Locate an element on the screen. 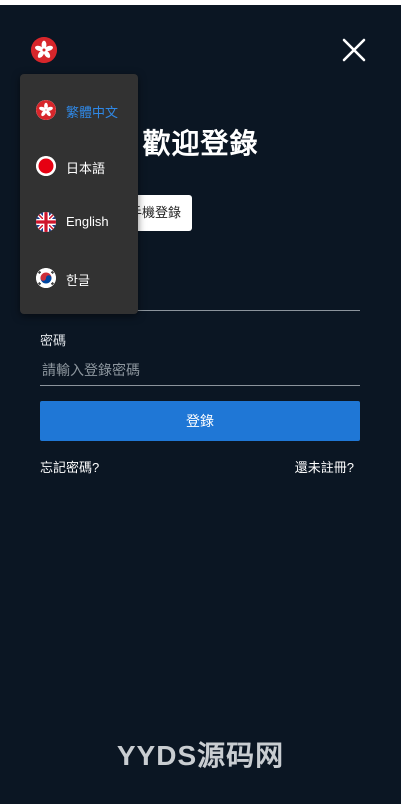 This screenshot has height=804, width=401. password-input is located at coordinates (201, 370).